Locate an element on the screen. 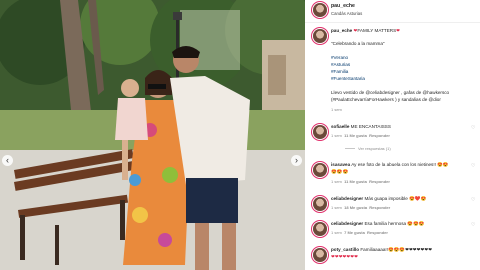 The width and height of the screenshot is (480, 270). avatar is located at coordinates (320, 10).